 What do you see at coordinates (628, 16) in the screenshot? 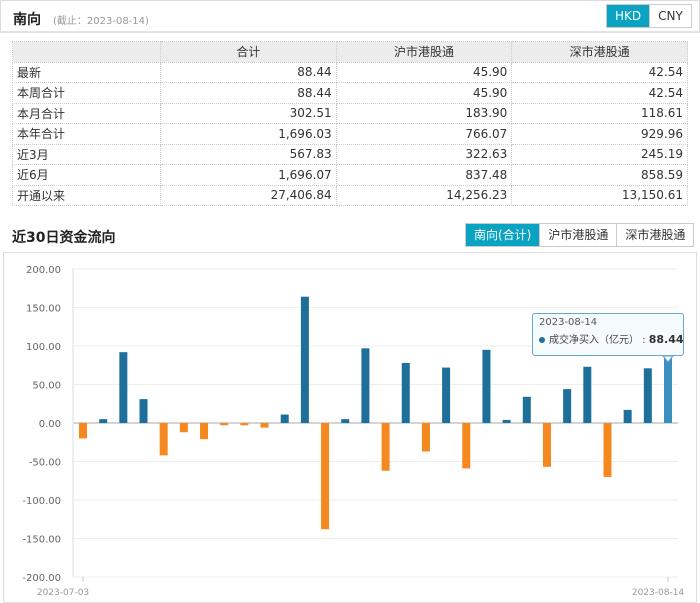
I see `currency-hkd-button: HKD` at bounding box center [628, 16].